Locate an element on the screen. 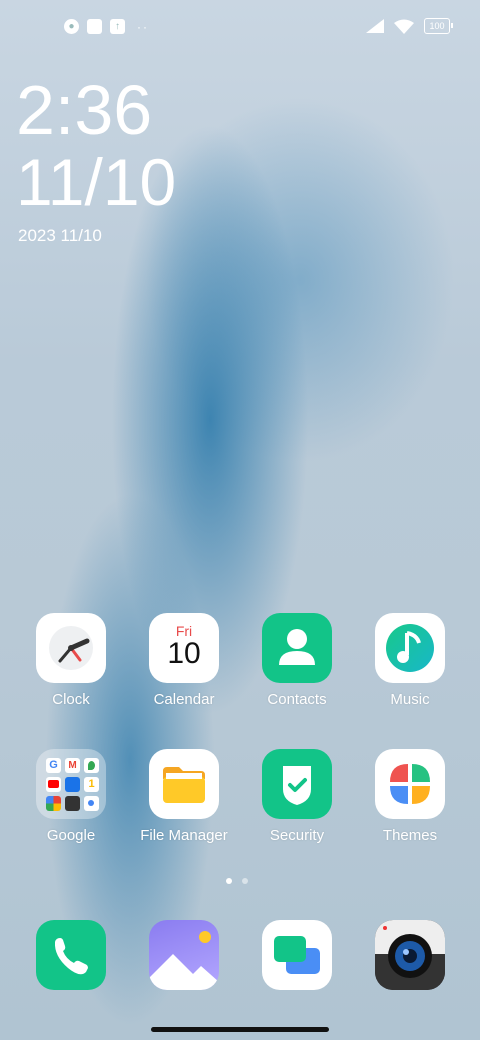 Image resolution: width=480 pixels, height=1040 pixels. app-contacts: Contacts is located at coordinates (297, 660).